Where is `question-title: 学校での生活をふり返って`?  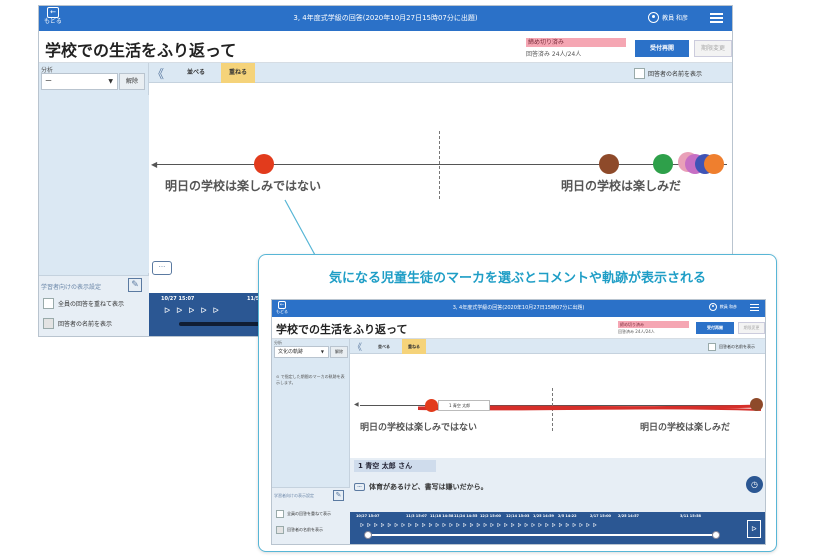 question-title: 学校での生活をふり返って is located at coordinates (342, 329).